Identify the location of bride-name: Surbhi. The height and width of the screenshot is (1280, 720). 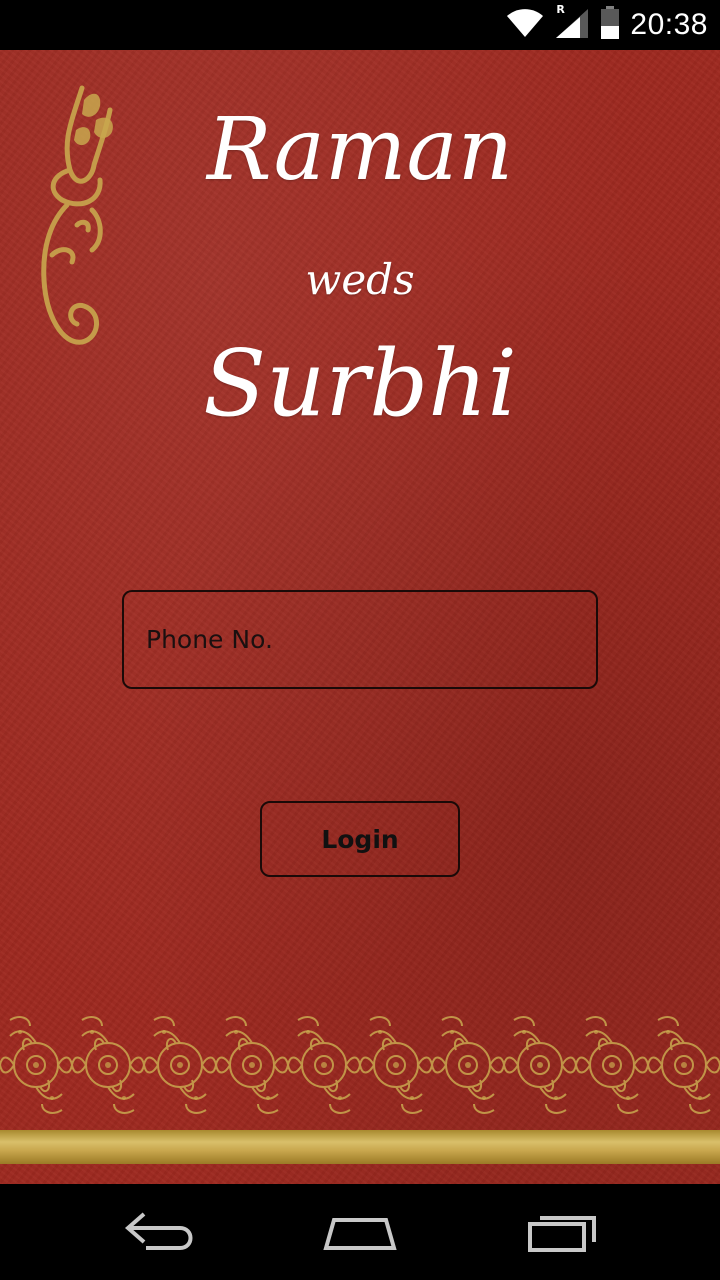
(360, 383).